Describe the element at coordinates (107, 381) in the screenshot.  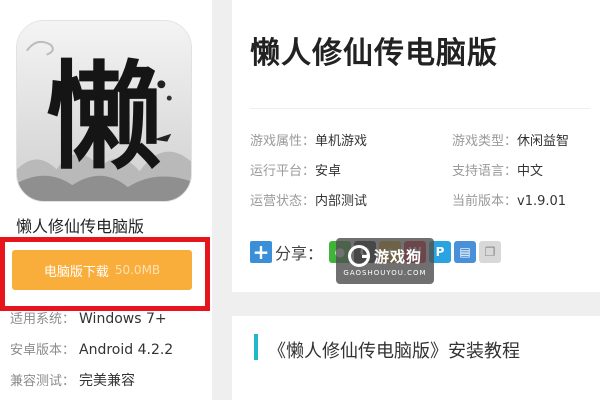
I see `spec-value: 完美兼容` at that location.